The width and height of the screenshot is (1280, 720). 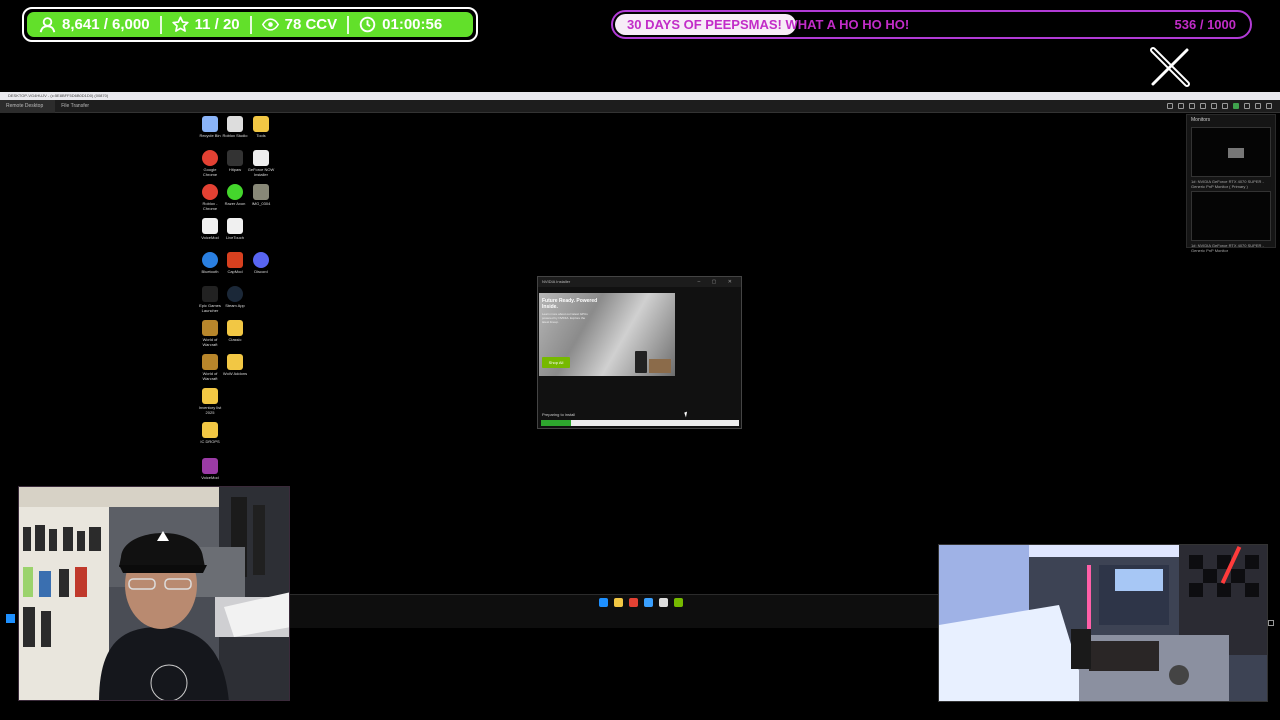 What do you see at coordinates (210, 410) in the screenshot?
I see `desktop-icon-label: Inventory list 2025` at bounding box center [210, 410].